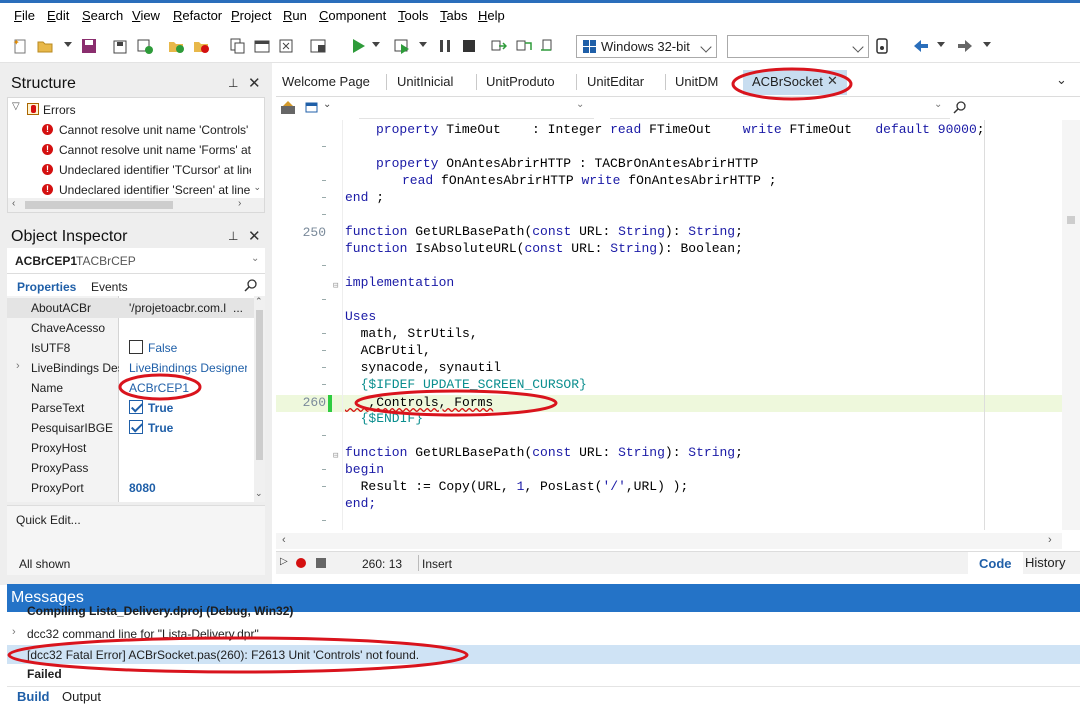  What do you see at coordinates (499, 46) in the screenshot?
I see `step-over-icon` at bounding box center [499, 46].